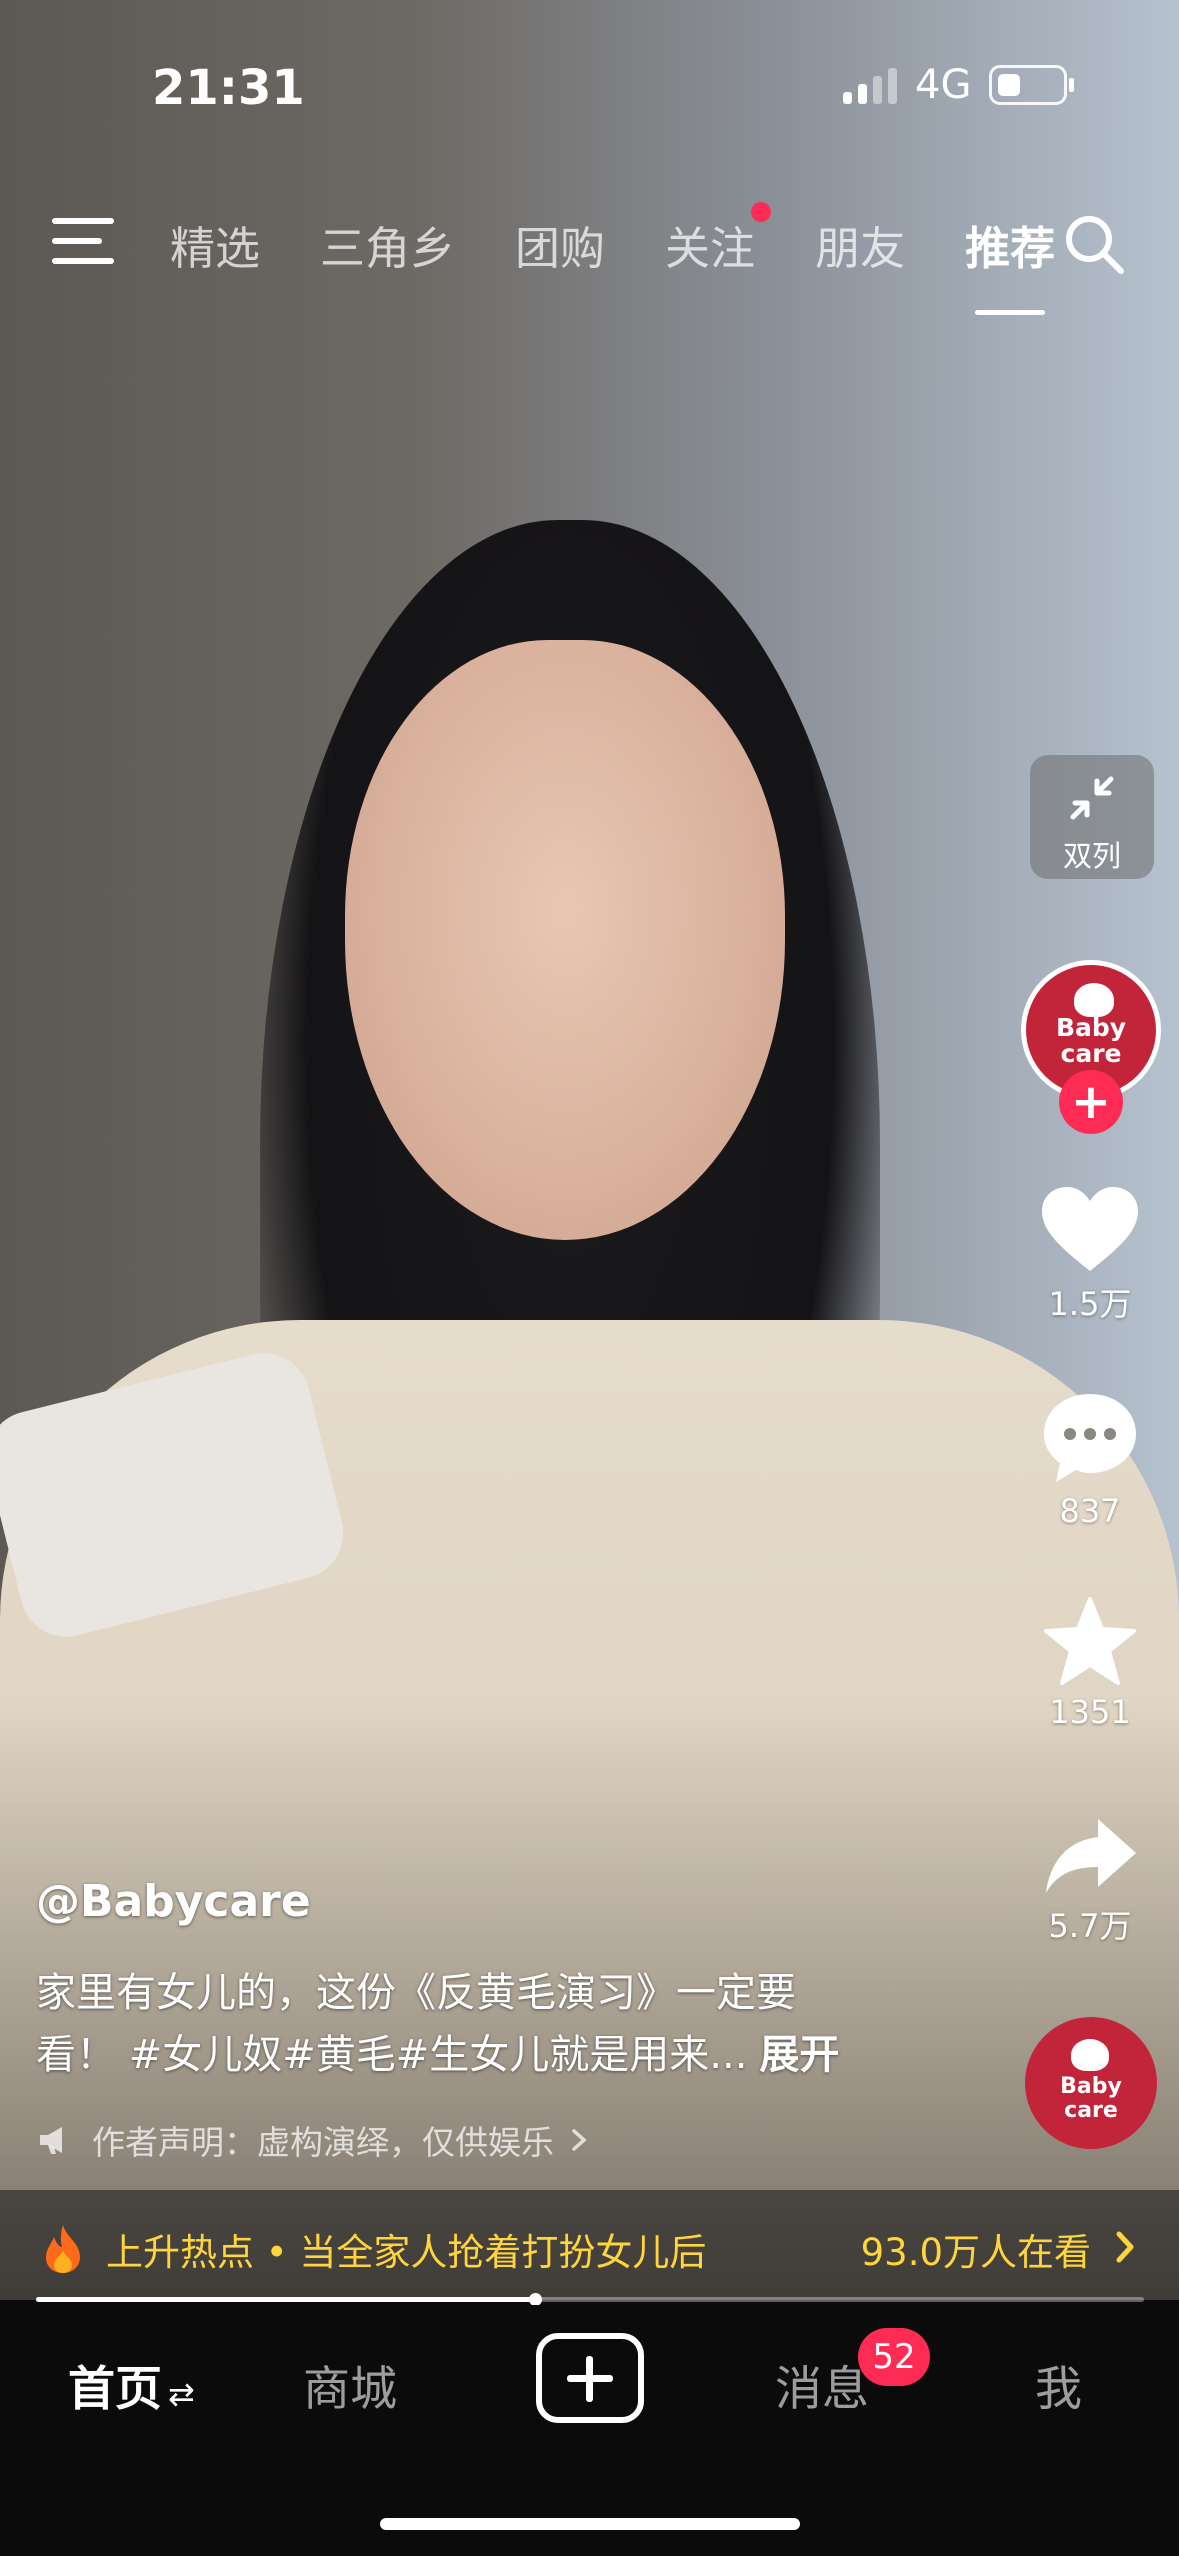  I want to click on nav-me: 我, so click(1058, 2384).